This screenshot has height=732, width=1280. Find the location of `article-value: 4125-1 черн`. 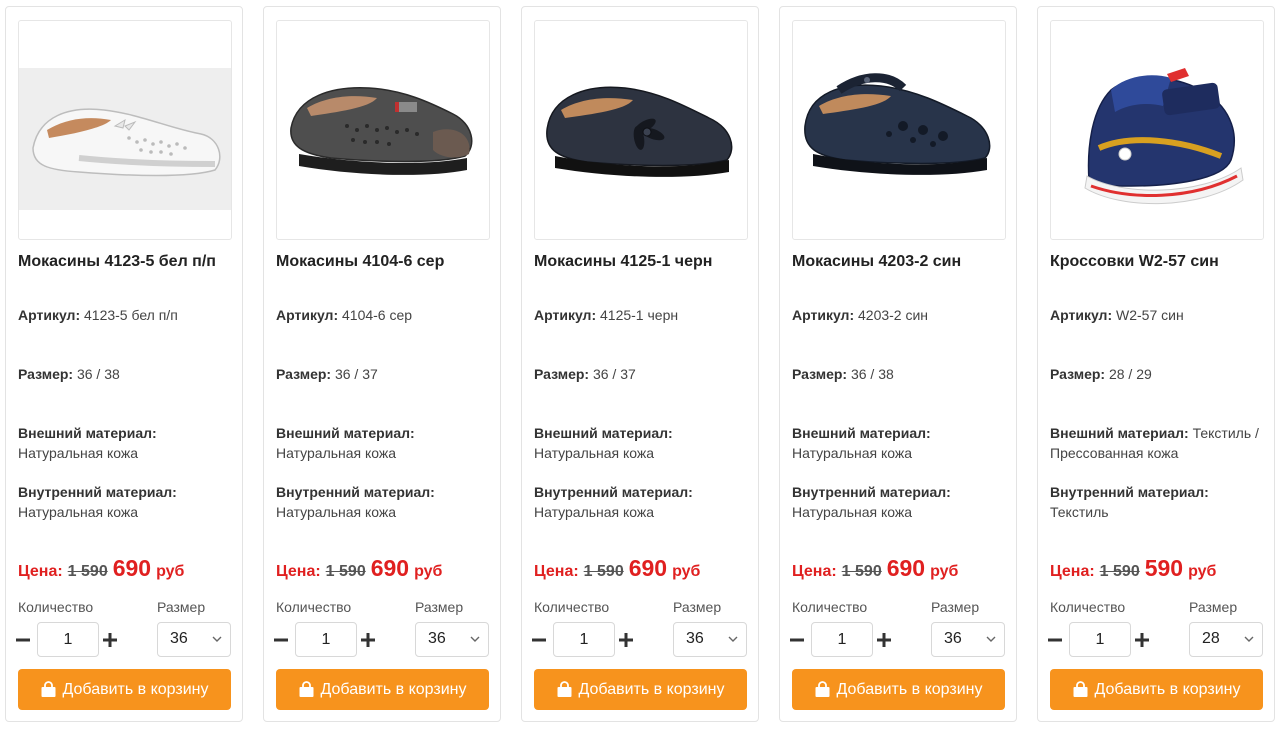

article-value: 4125-1 черн is located at coordinates (639, 315).